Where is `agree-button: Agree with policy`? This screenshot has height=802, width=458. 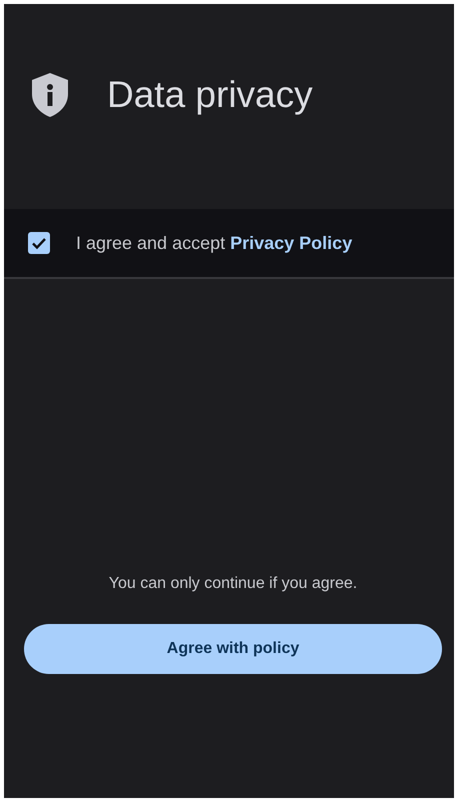 agree-button: Agree with policy is located at coordinates (233, 649).